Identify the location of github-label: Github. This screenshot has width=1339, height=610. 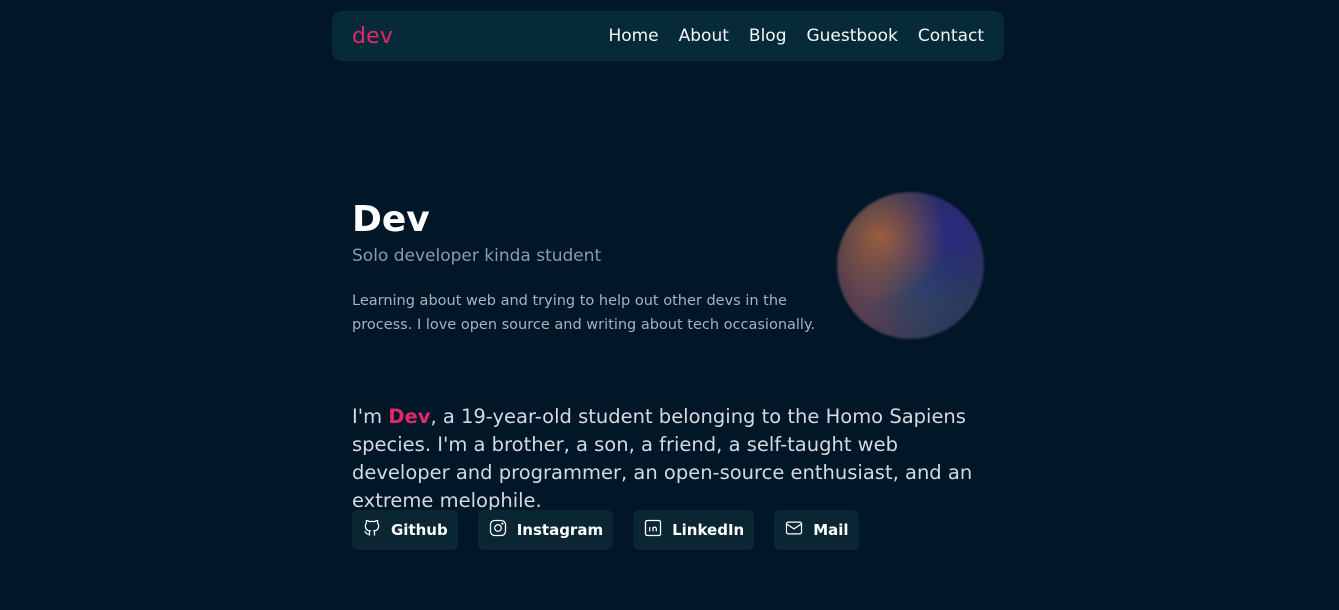
(419, 530).